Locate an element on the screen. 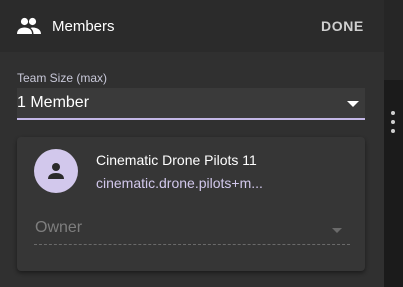  team-size-label: Team Size (max) is located at coordinates (62, 78).